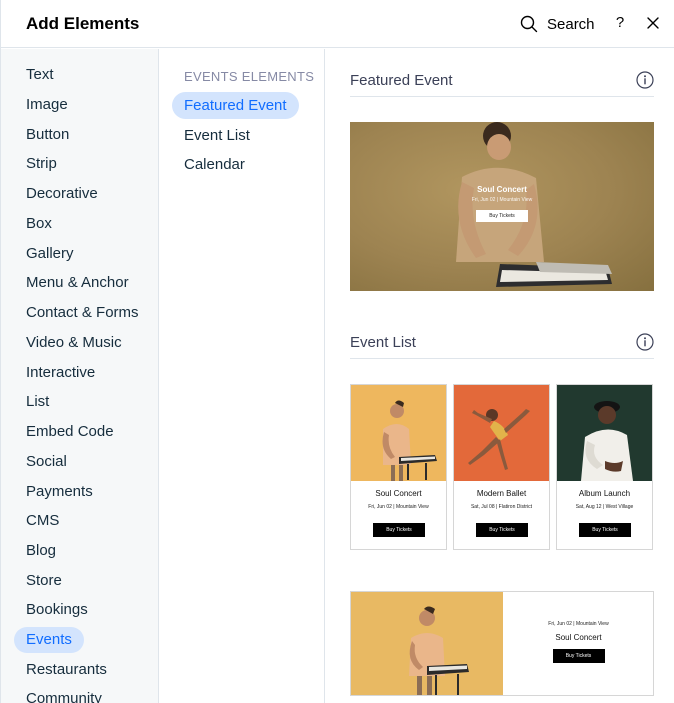 The height and width of the screenshot is (703, 674). I want to click on featured-buy-tickets: Buy Tickets, so click(502, 216).